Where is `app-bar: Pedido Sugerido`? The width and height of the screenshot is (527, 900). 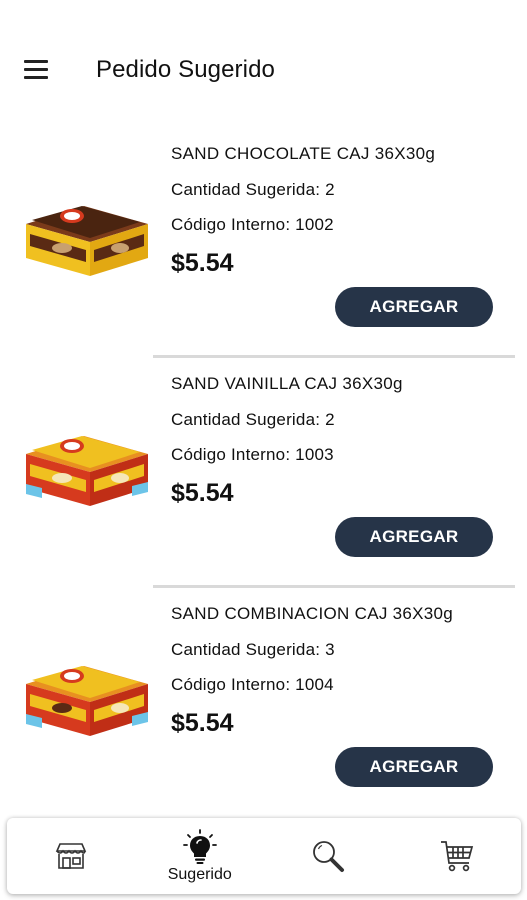 app-bar: Pedido Sugerido is located at coordinates (263, 60).